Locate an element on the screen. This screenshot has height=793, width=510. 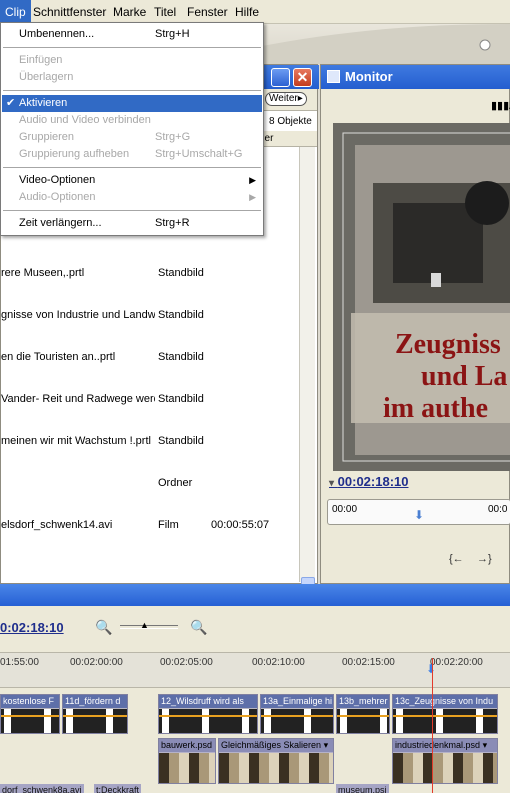
menu-titel: Titel is located at coordinates (165, 12).